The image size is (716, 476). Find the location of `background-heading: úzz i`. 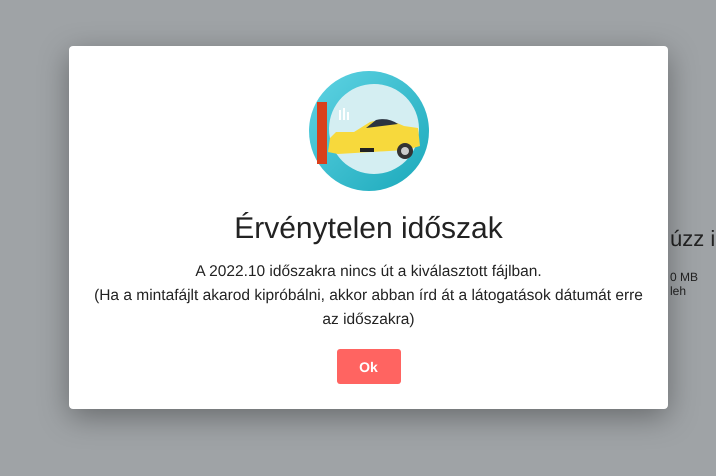

background-heading: úzz i is located at coordinates (693, 239).